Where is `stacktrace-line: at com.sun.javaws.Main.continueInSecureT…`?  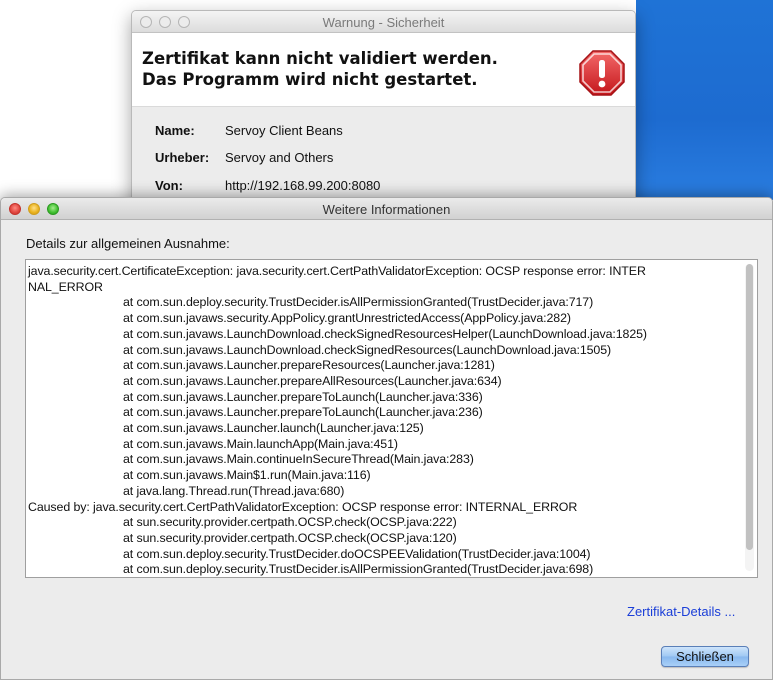
stacktrace-line: at com.sun.javaws.Main.continueInSecureT… is located at coordinates (298, 459).